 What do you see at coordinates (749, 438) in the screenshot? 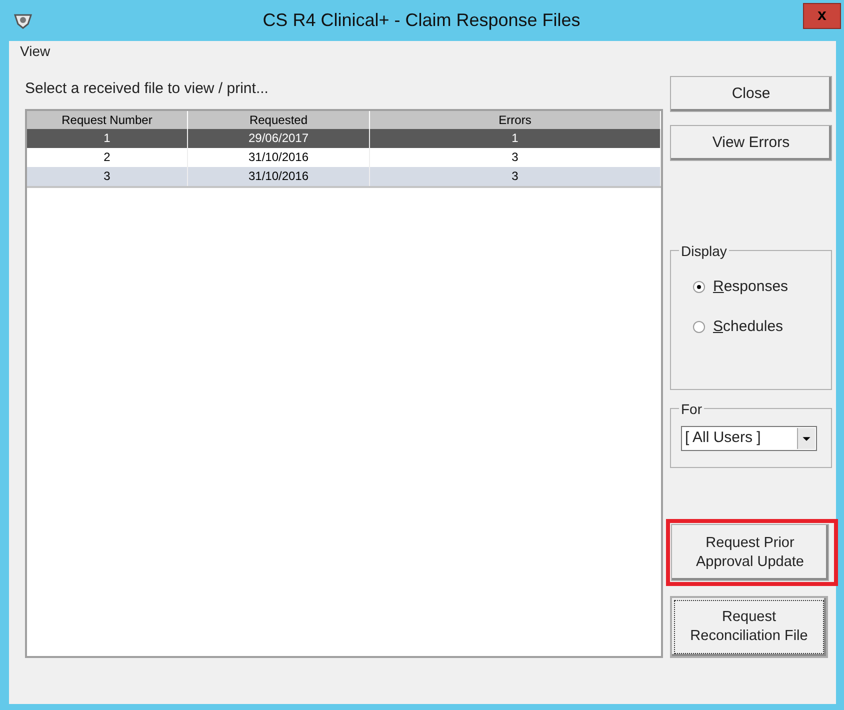
I see `user-dropdown: [ All Users ]` at bounding box center [749, 438].